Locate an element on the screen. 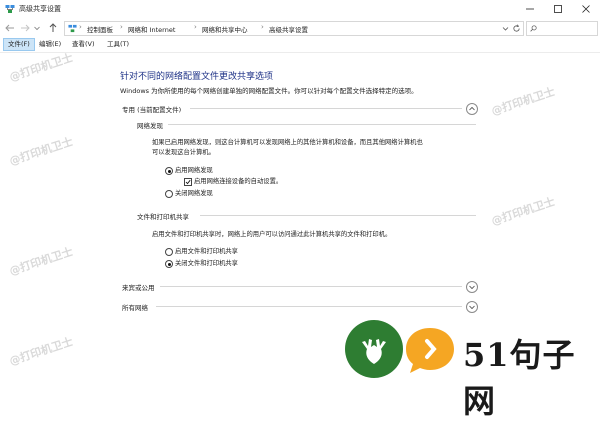 The image size is (600, 422). site-logo: 51句子网 is located at coordinates (472, 370).